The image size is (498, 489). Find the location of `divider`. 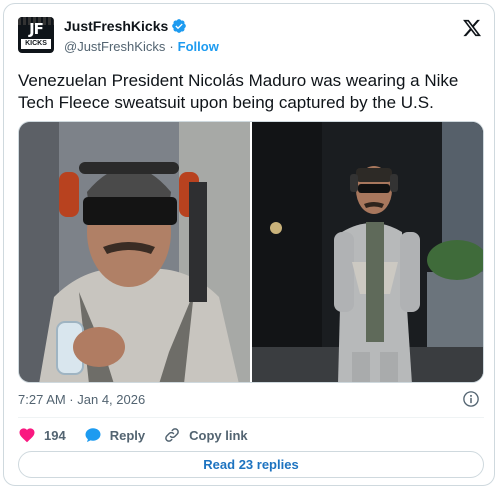

divider is located at coordinates (251, 417).